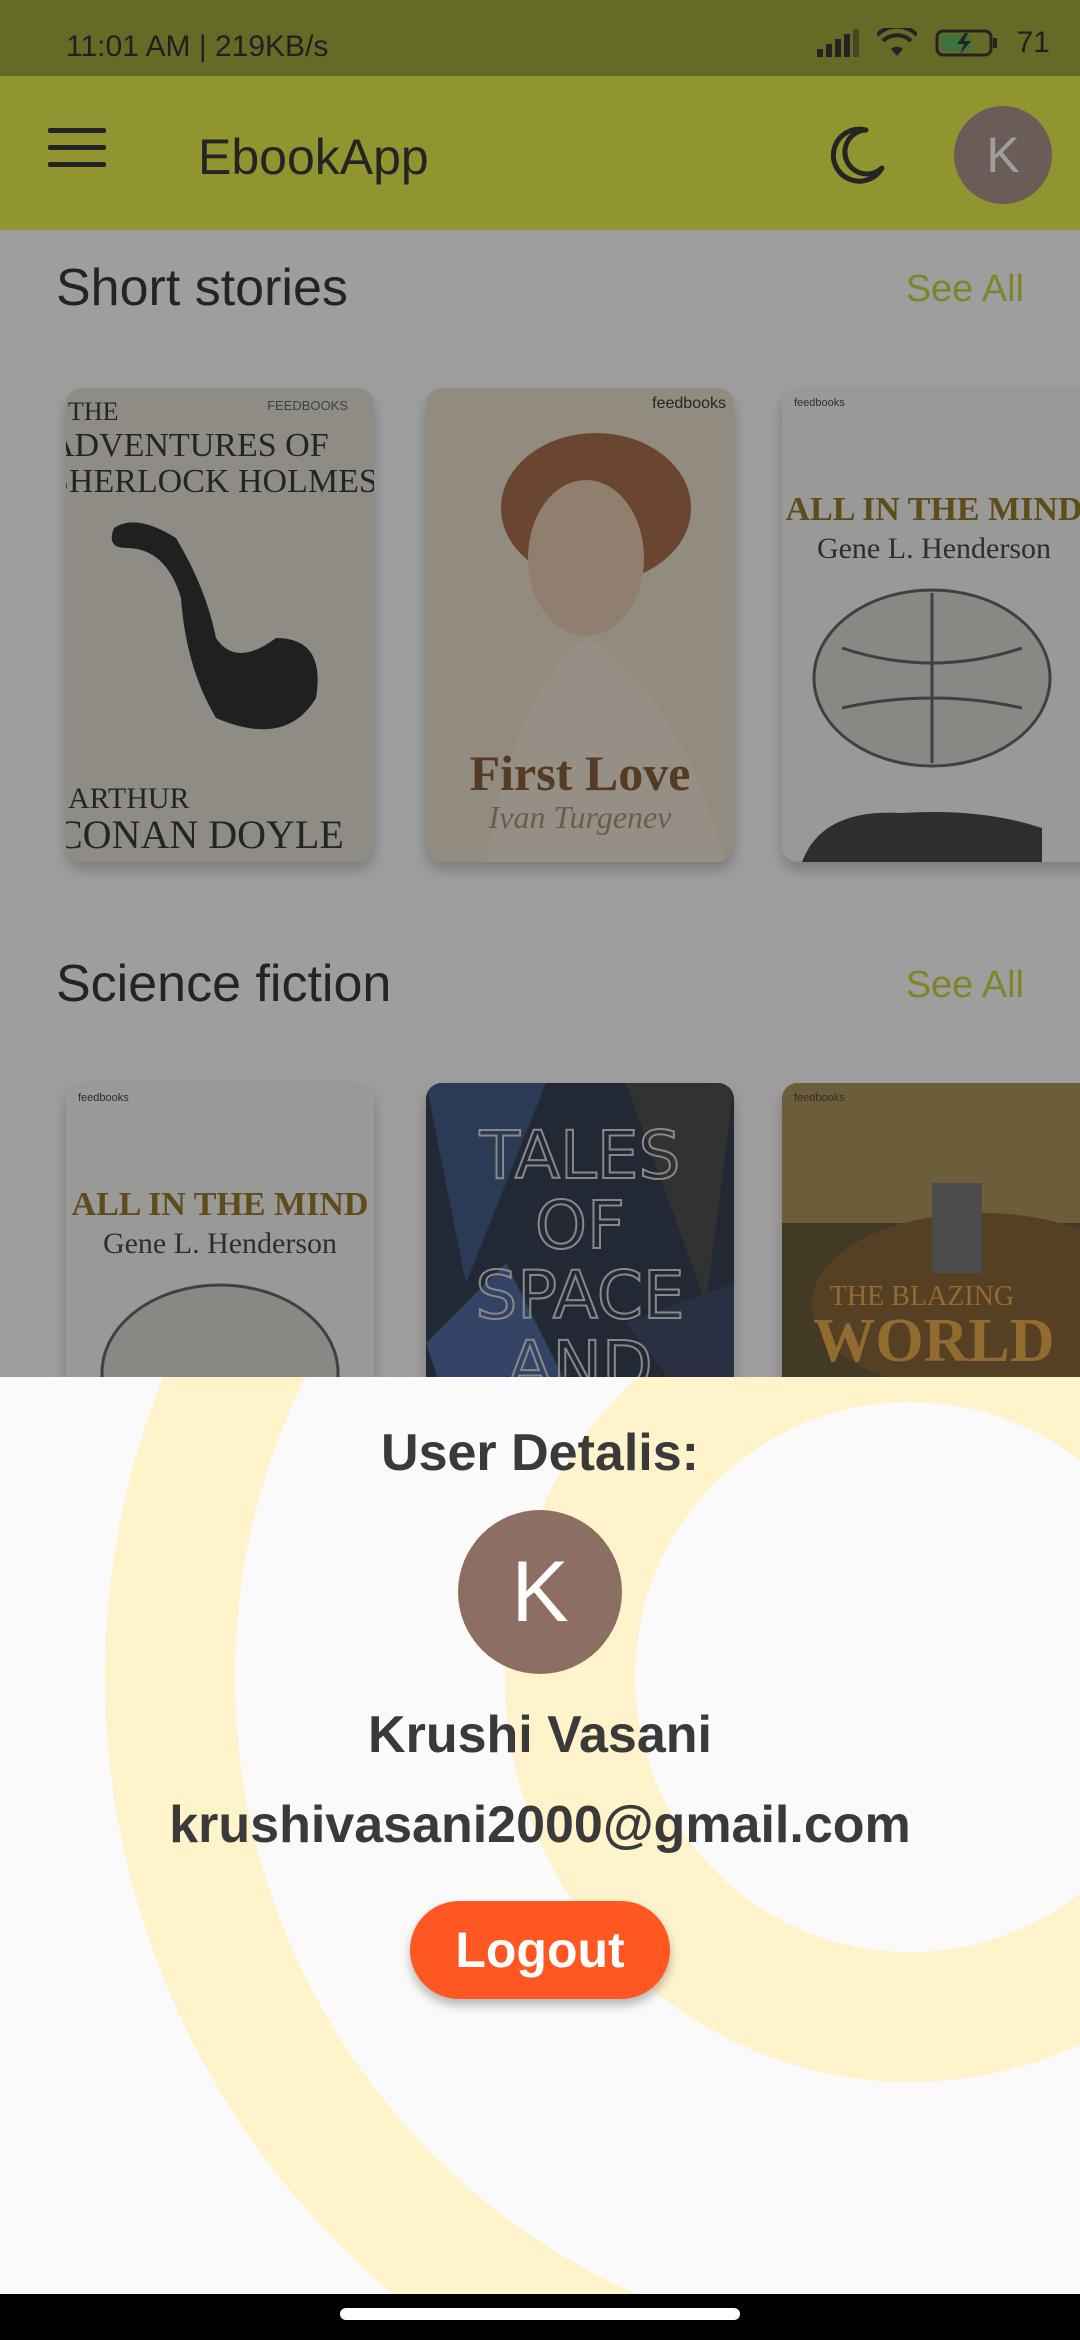 The image size is (1080, 2340). Describe the element at coordinates (540, 1735) in the screenshot. I see `user-name: Krushi Vasani` at that location.